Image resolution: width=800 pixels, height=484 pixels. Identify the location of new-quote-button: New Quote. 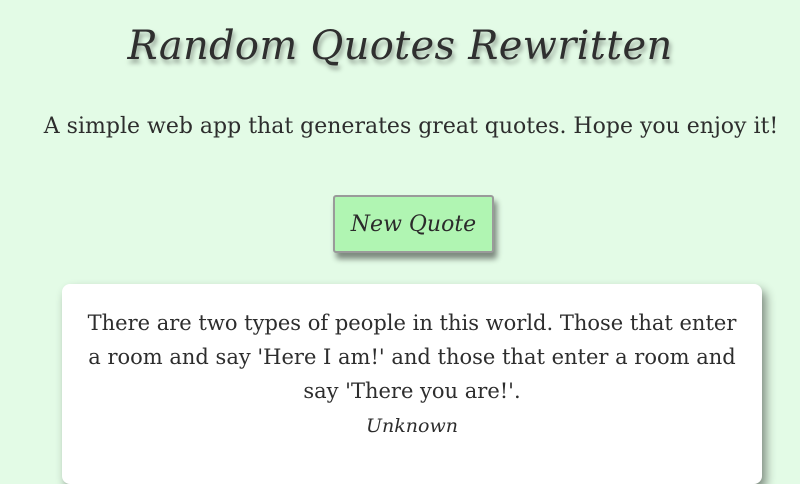
(413, 224).